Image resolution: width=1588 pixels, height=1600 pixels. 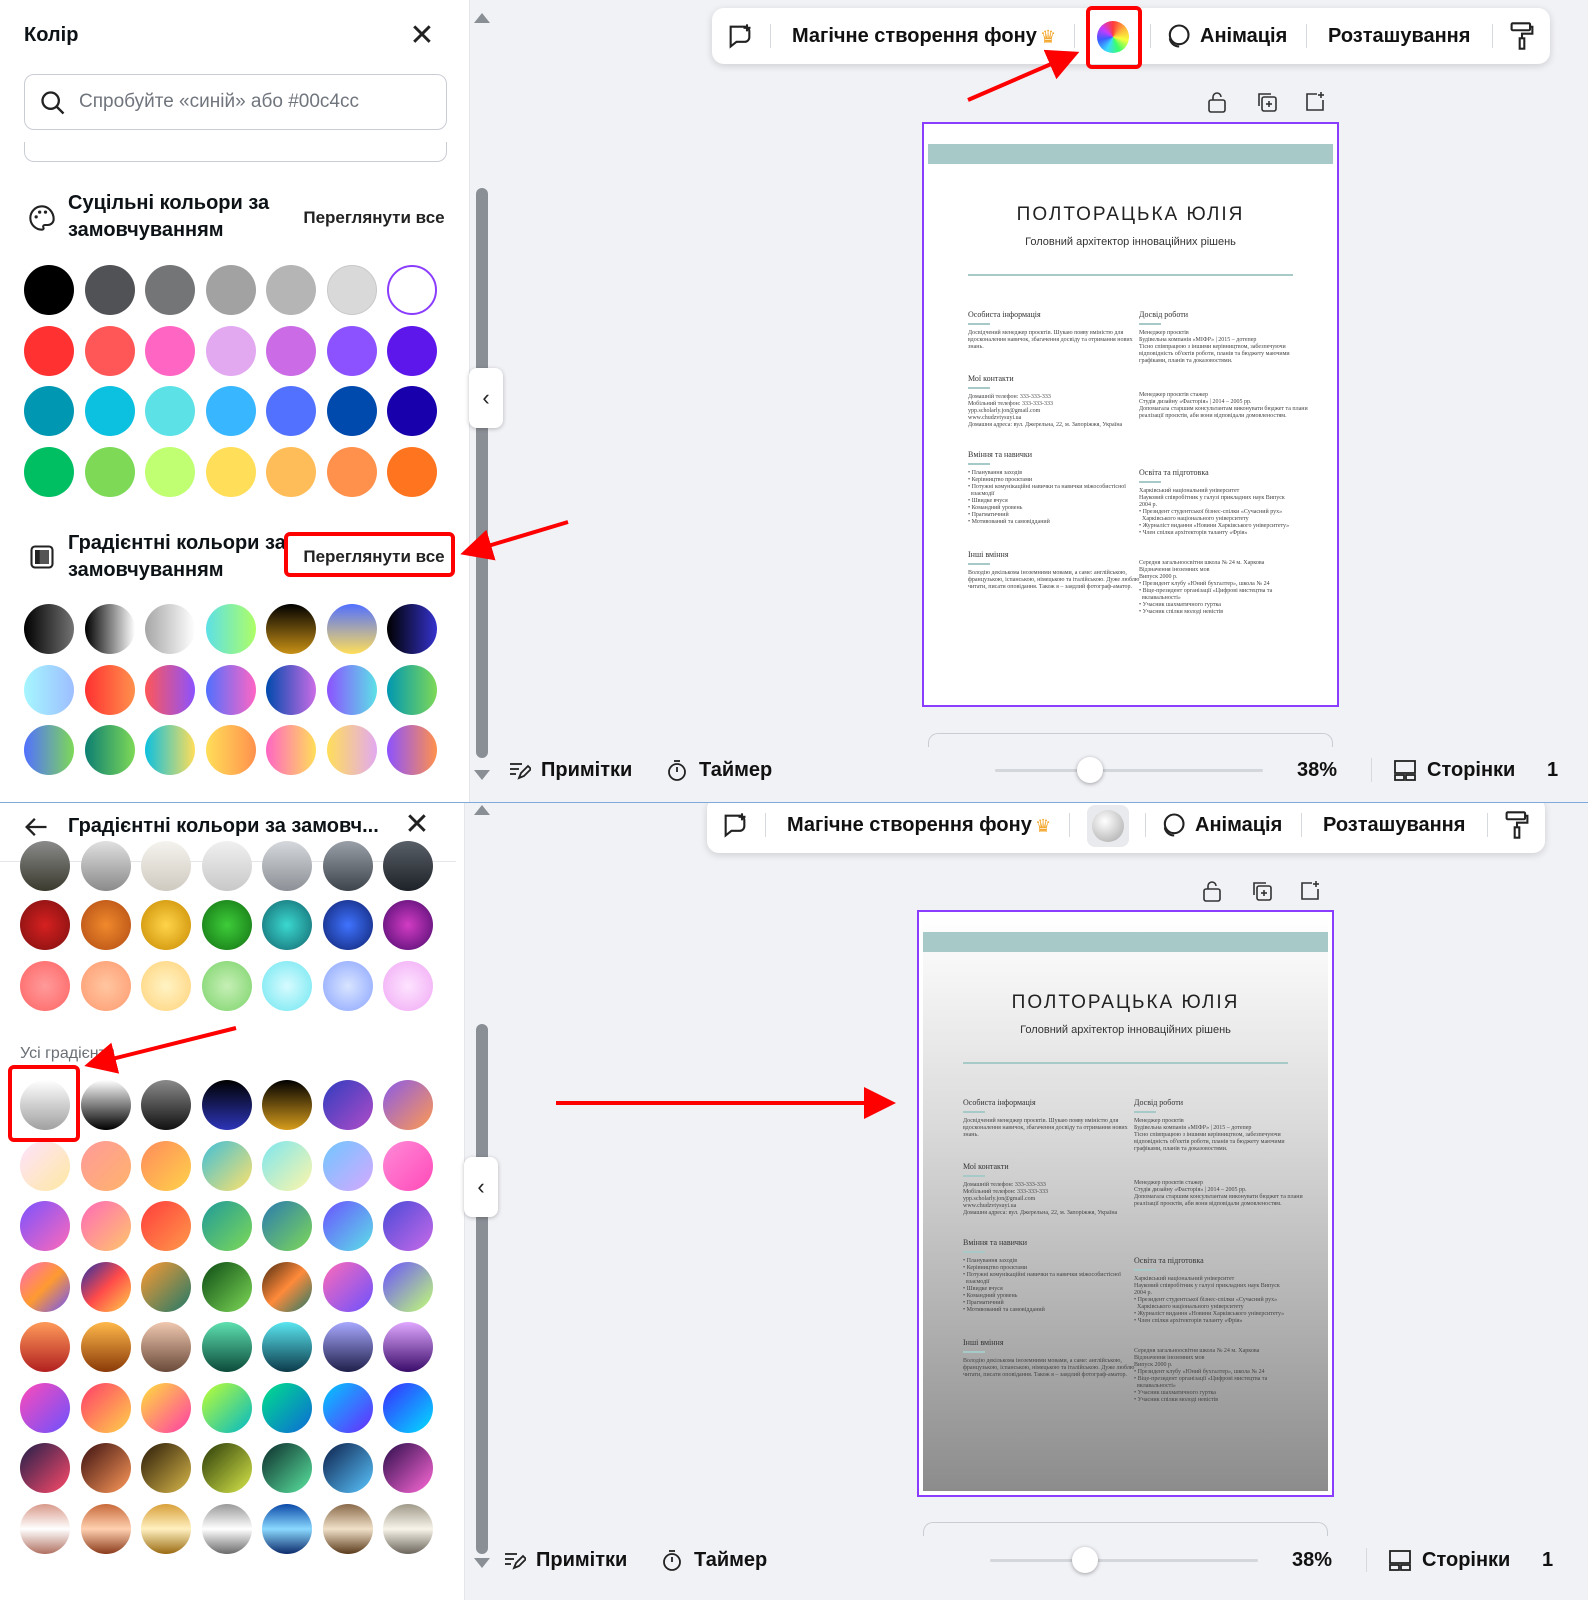 What do you see at coordinates (1394, 828) in the screenshot?
I see `position-button: Розташування` at bounding box center [1394, 828].